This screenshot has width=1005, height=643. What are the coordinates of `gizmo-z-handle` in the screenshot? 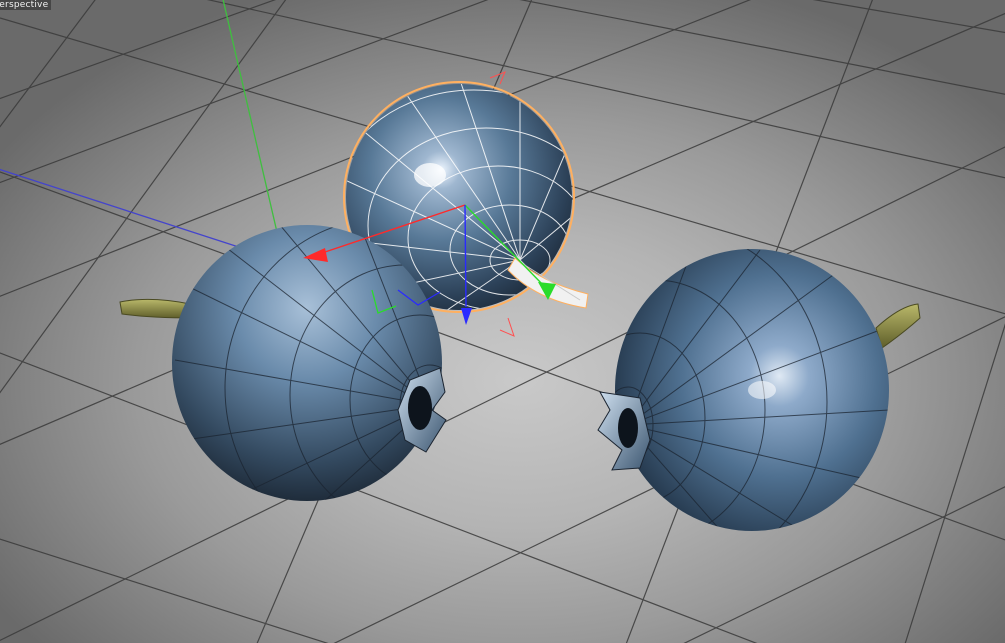 It's located at (466, 316).